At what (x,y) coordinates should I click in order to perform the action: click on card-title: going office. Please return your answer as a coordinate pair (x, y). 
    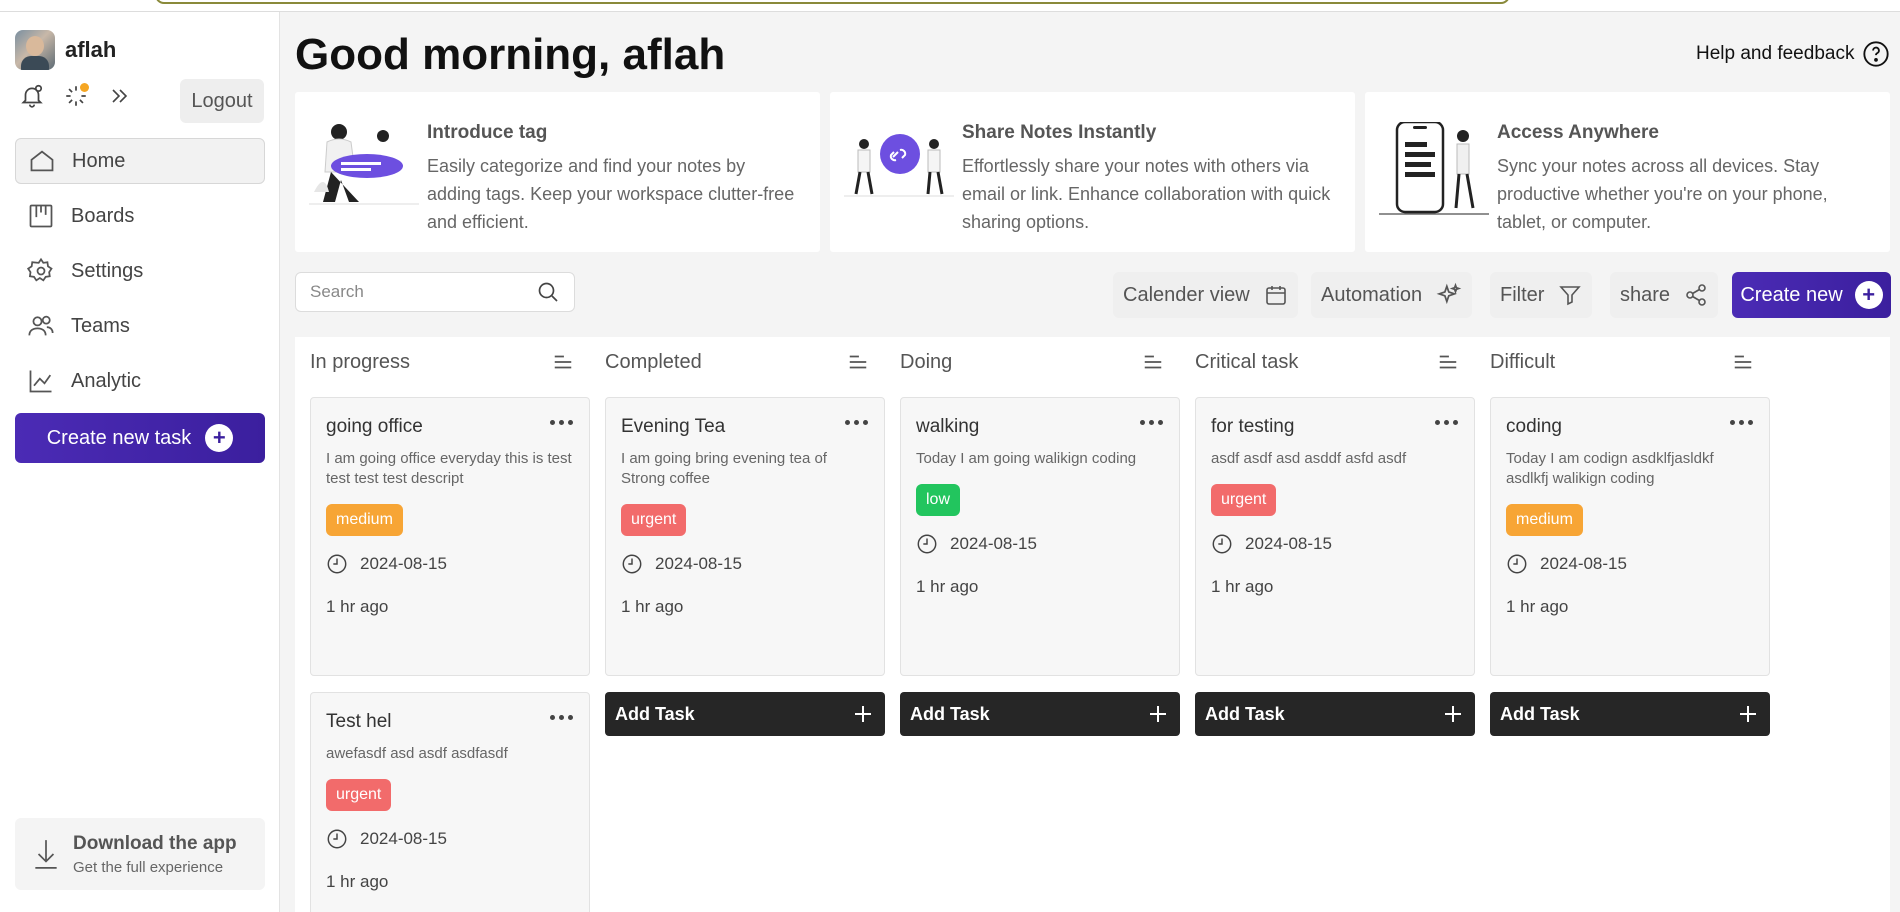
    Looking at the image, I should click on (374, 426).